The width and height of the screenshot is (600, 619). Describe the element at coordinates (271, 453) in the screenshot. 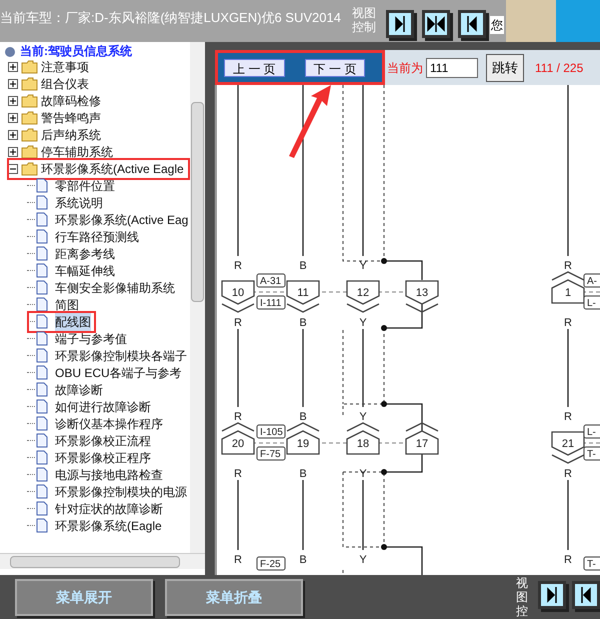

I see `connector-tag: F-75` at that location.